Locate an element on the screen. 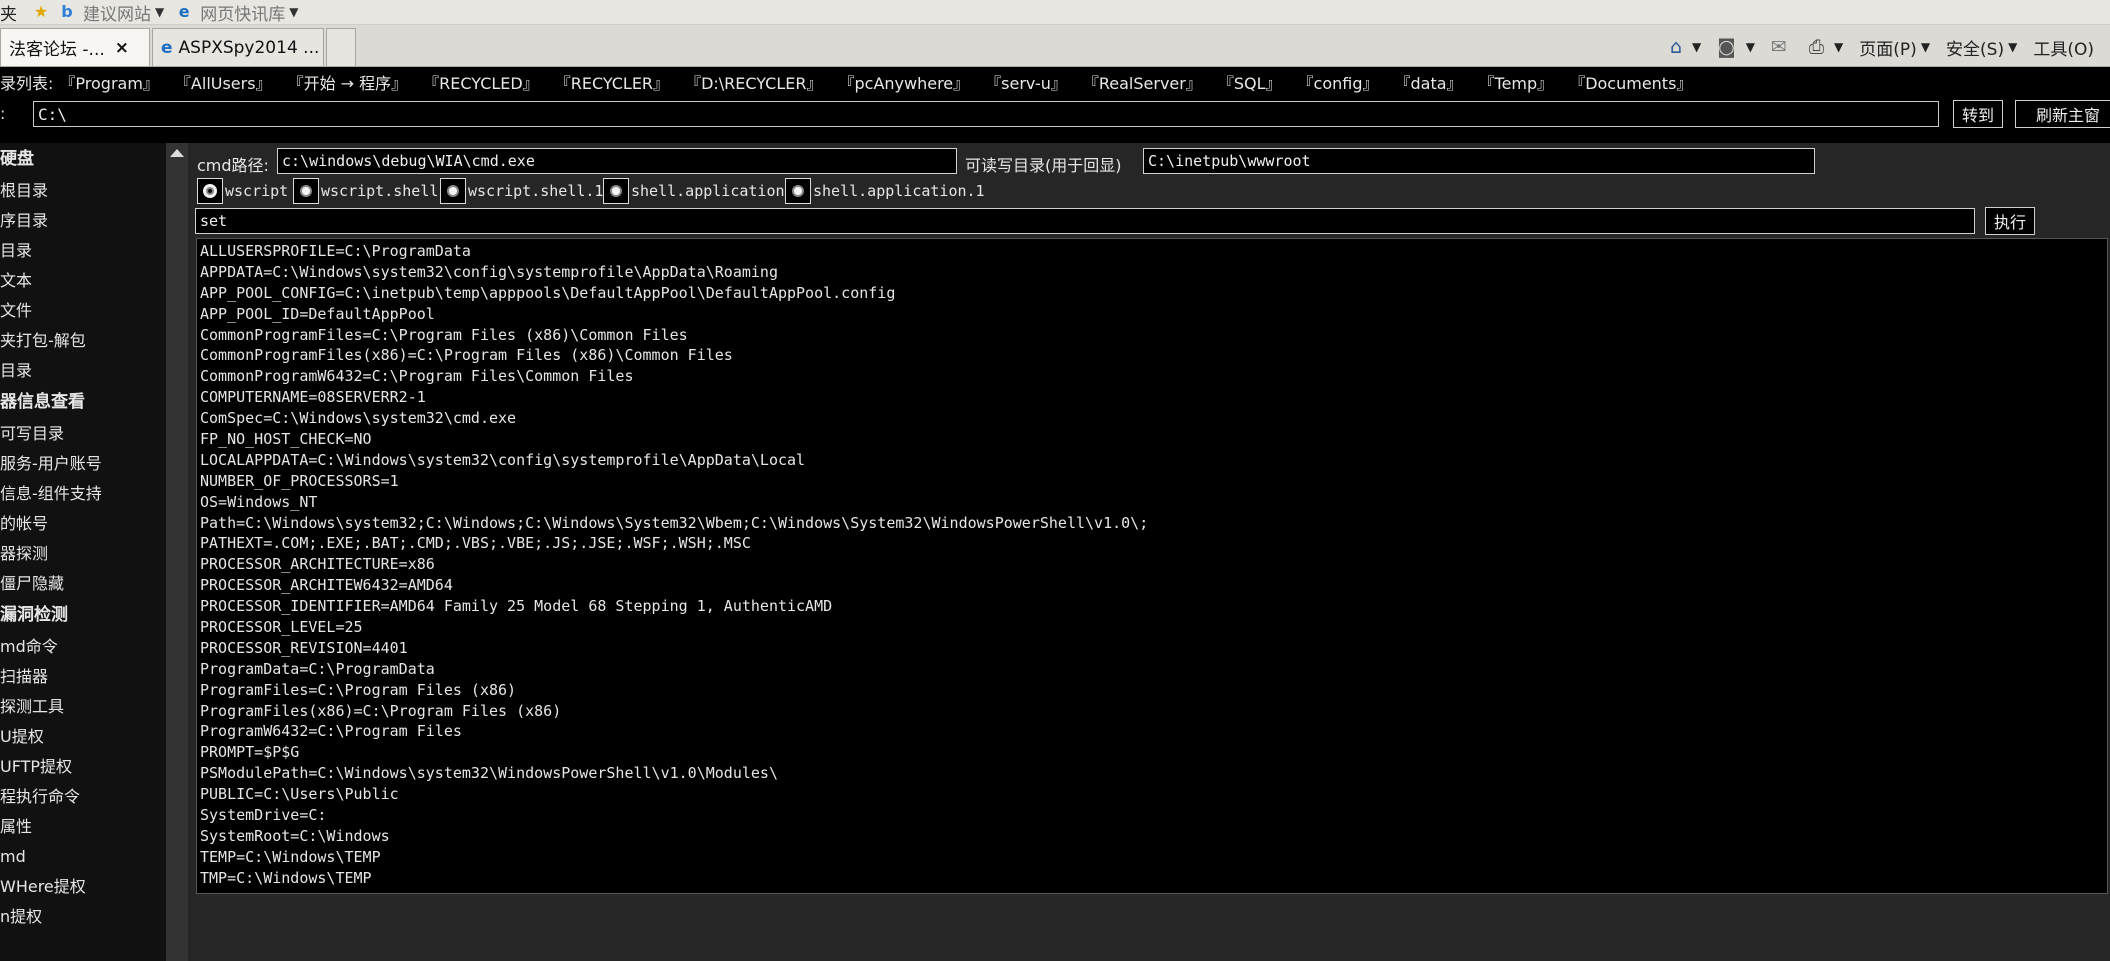  output-line: PROCESSOR_ARCHITEW6432=AMD64 is located at coordinates (326, 585).